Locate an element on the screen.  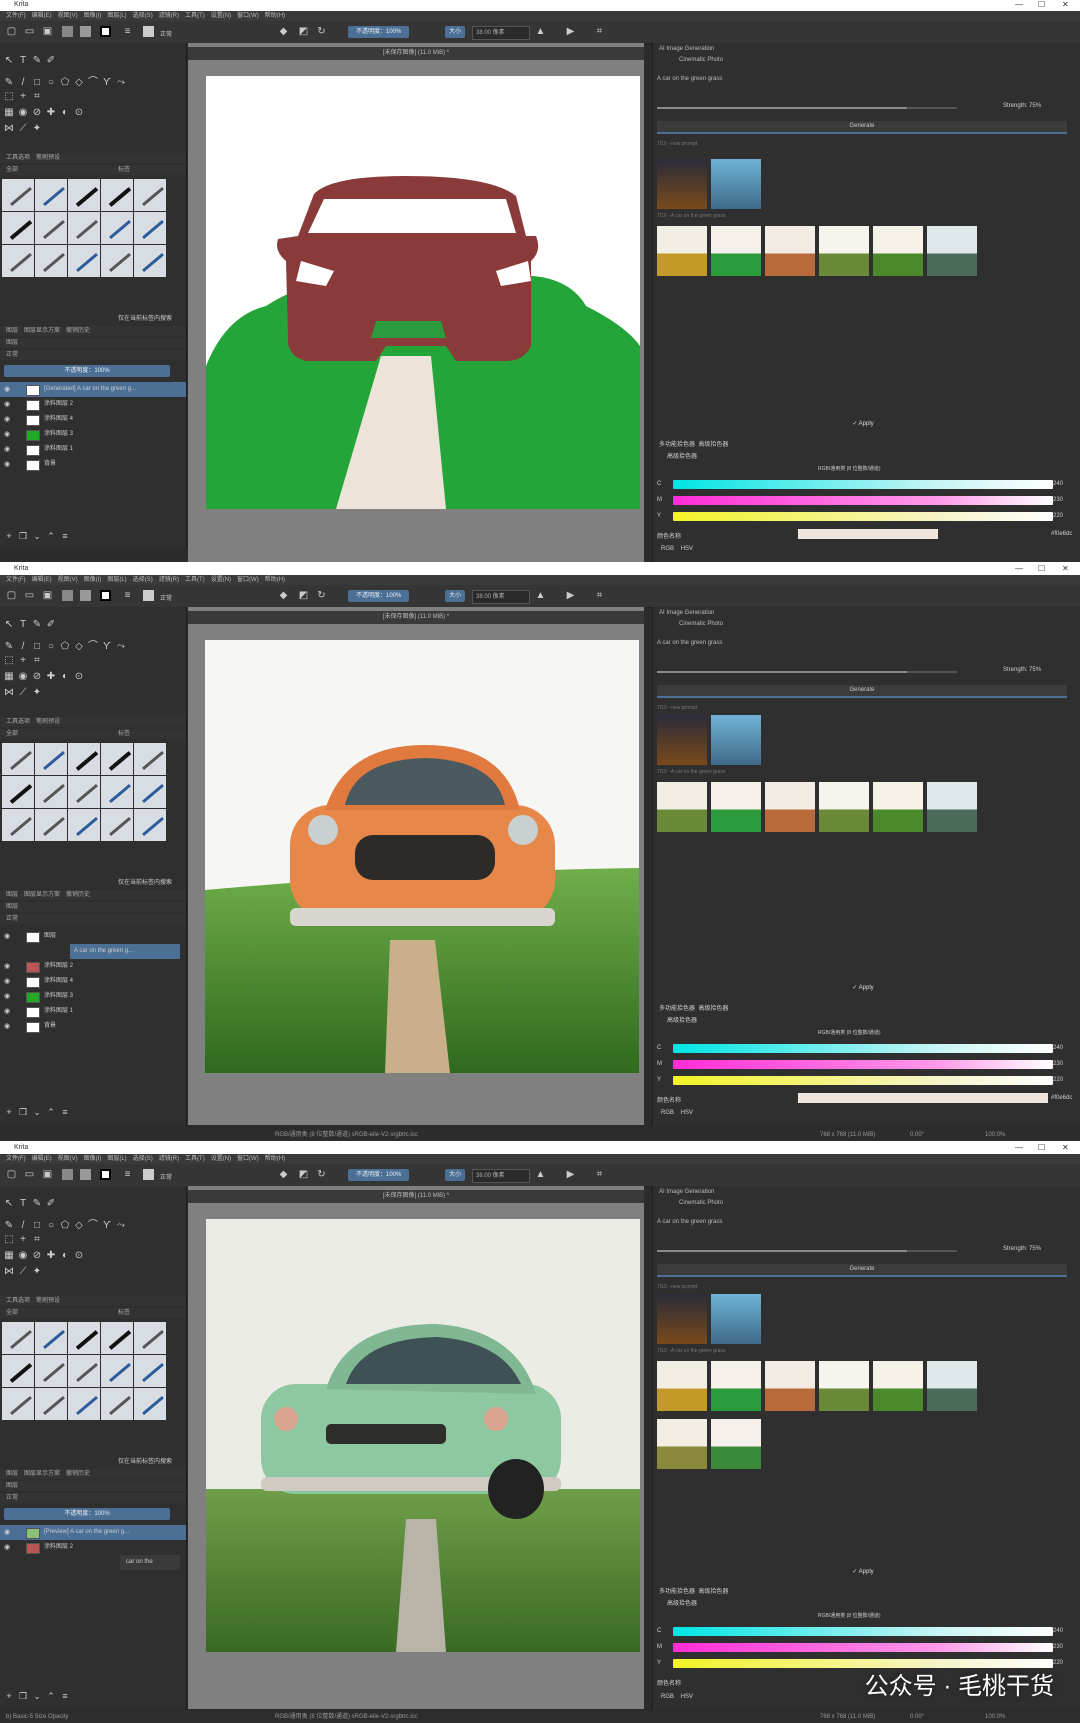
menu-image: 图像(I) is located at coordinates (93, 580).